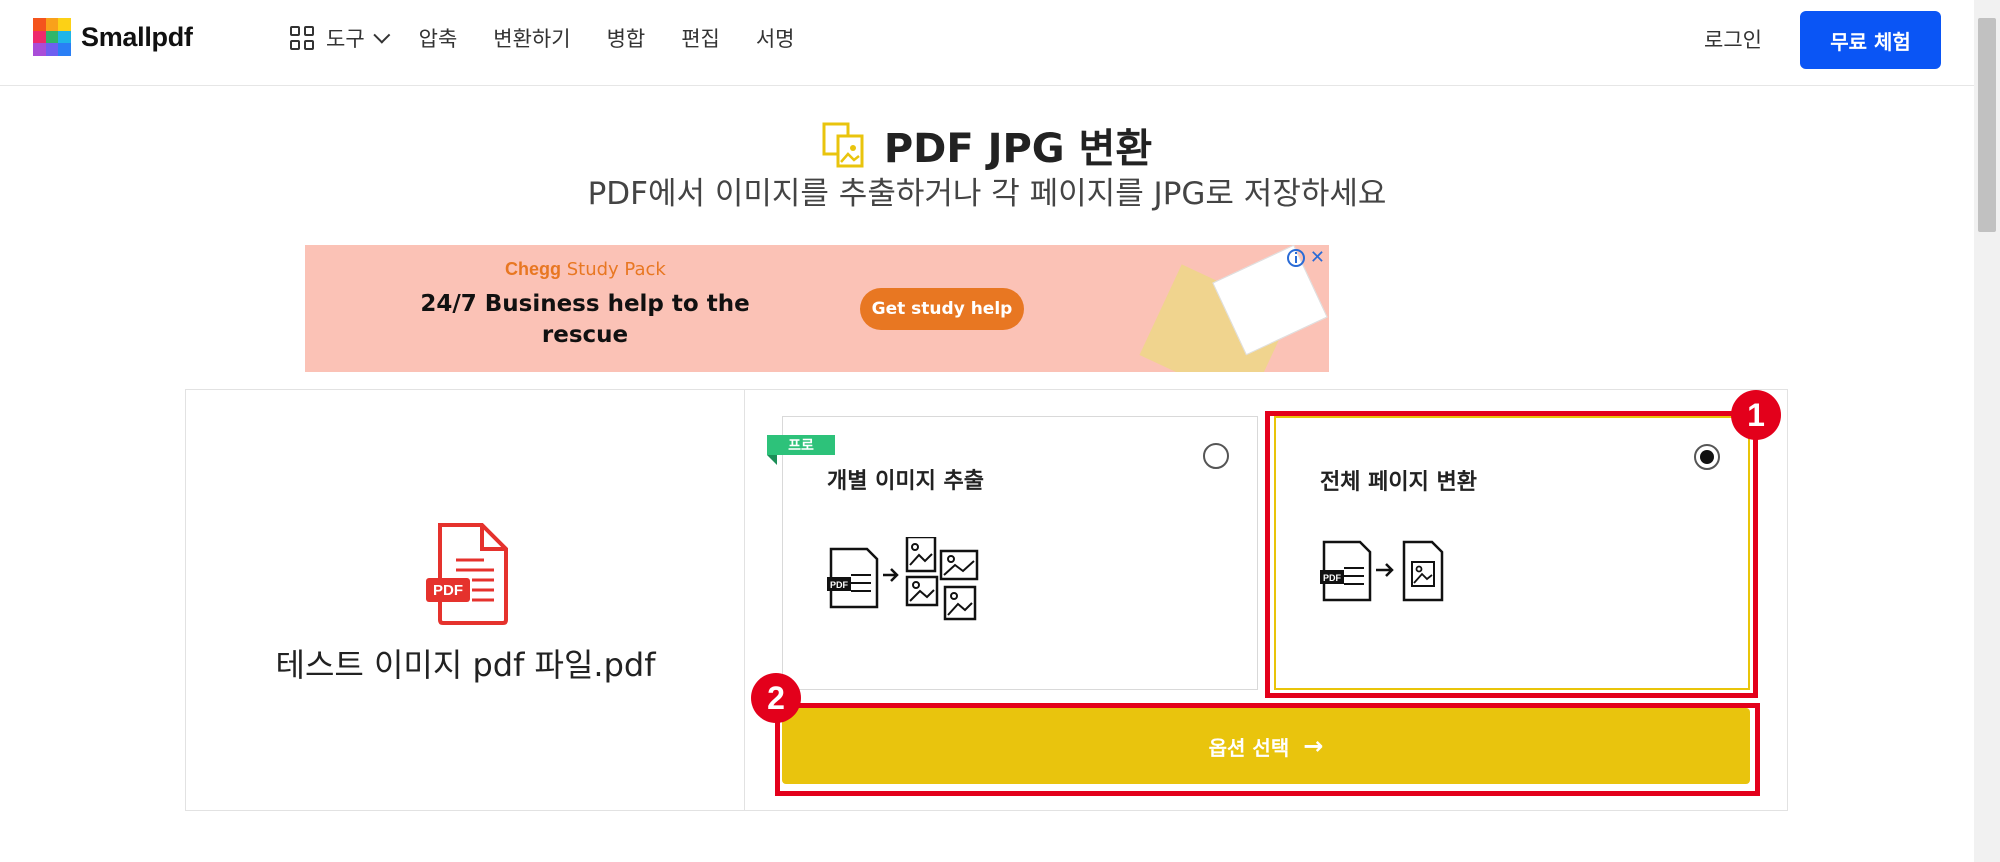  I want to click on annotation-badge-2: 2, so click(776, 698).